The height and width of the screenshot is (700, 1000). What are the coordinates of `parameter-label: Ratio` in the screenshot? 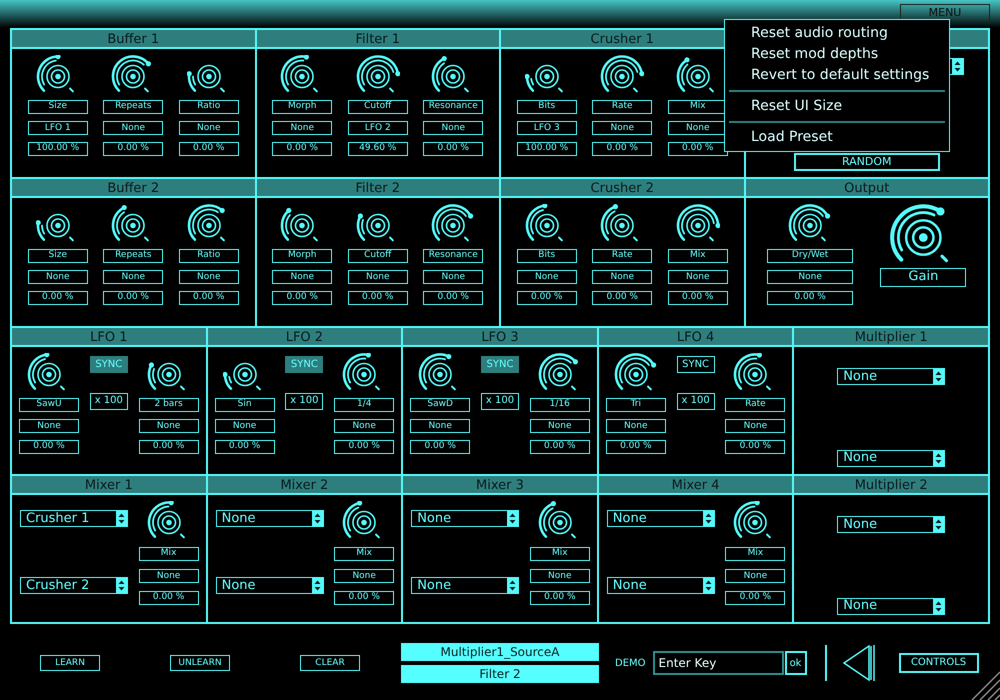 It's located at (208, 256).